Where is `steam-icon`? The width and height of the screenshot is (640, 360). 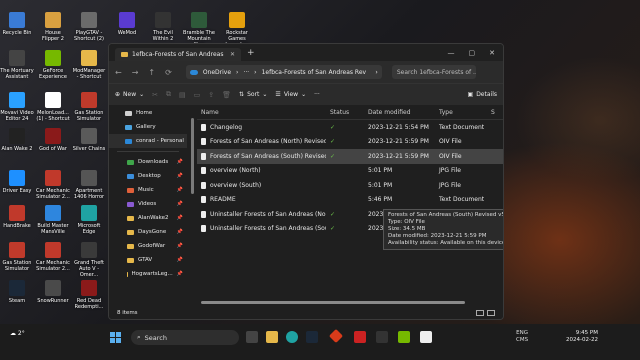 steam-icon is located at coordinates (312, 337).